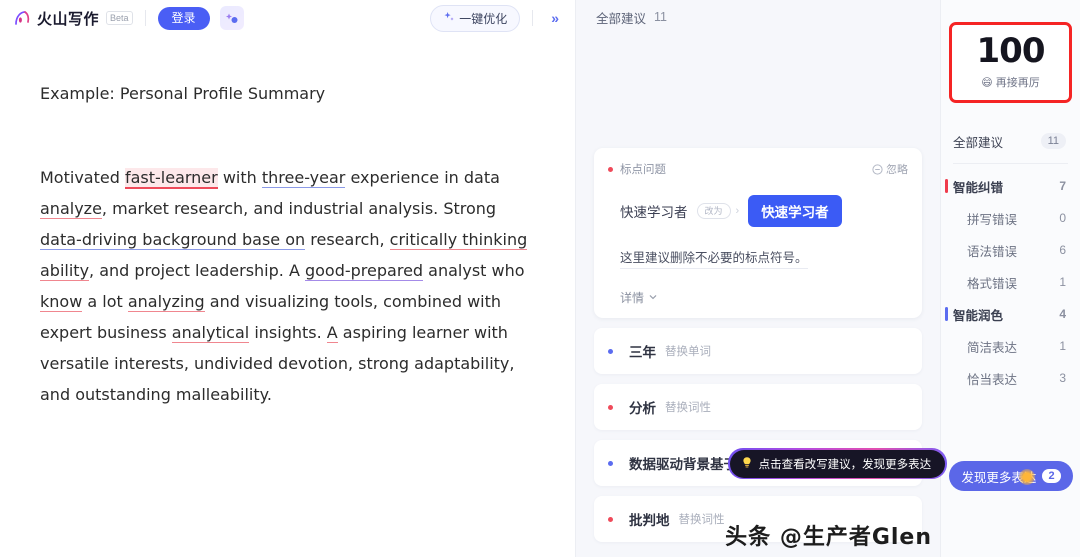 This screenshot has width=1080, height=557. I want to click on sidebar-item-count: 6, so click(1062, 250).